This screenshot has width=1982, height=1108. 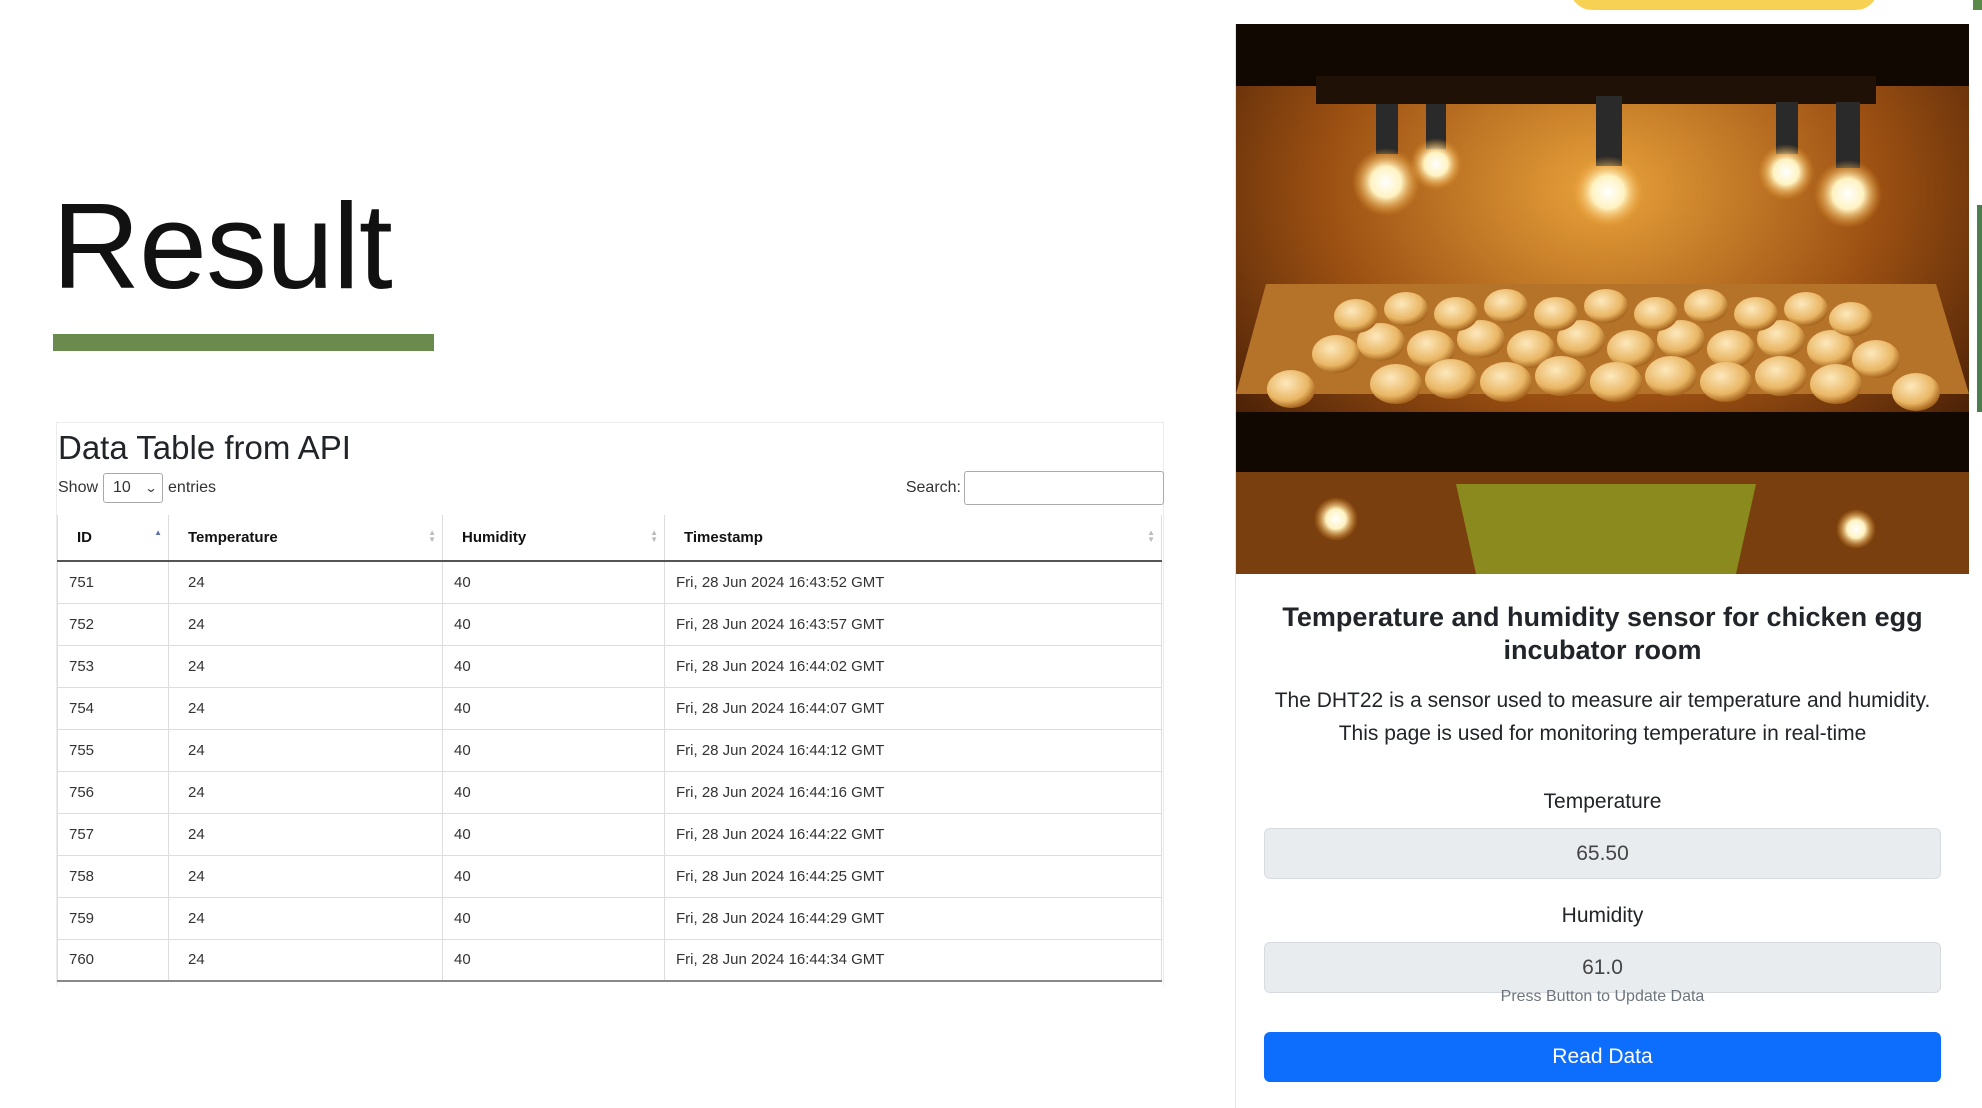 I want to click on search-label: Search:, so click(x=933, y=487).